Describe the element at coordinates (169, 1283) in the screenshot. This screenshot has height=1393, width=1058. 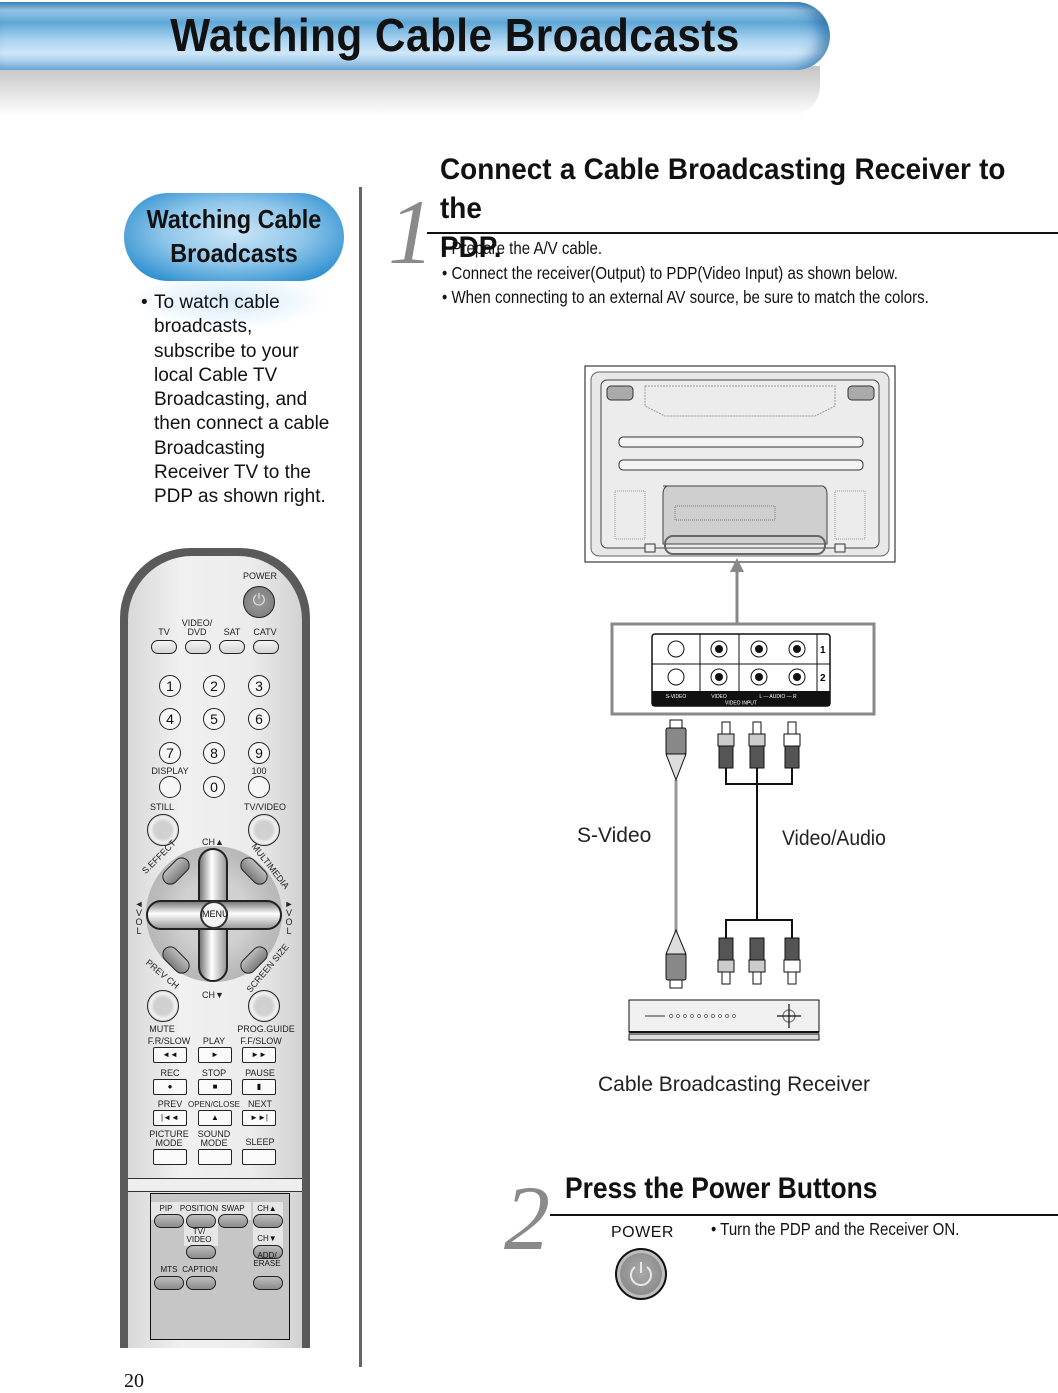
I see `remote-mts-button` at that location.